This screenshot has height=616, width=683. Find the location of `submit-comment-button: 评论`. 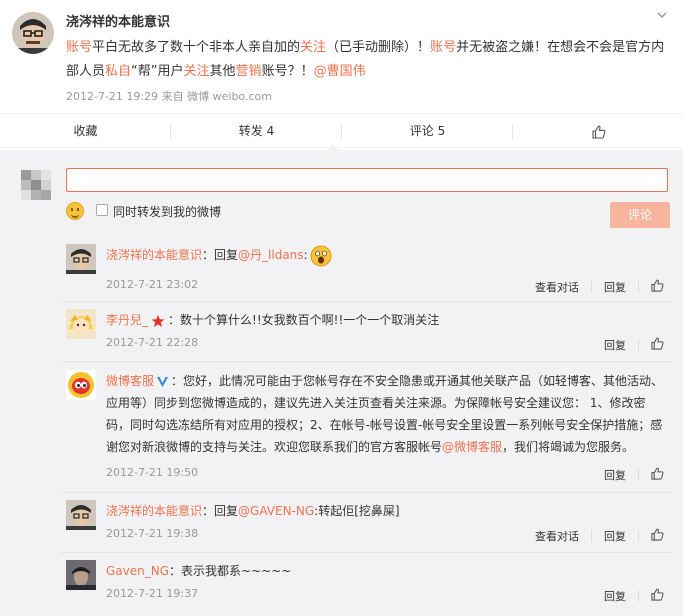

submit-comment-button: 评论 is located at coordinates (640, 215).